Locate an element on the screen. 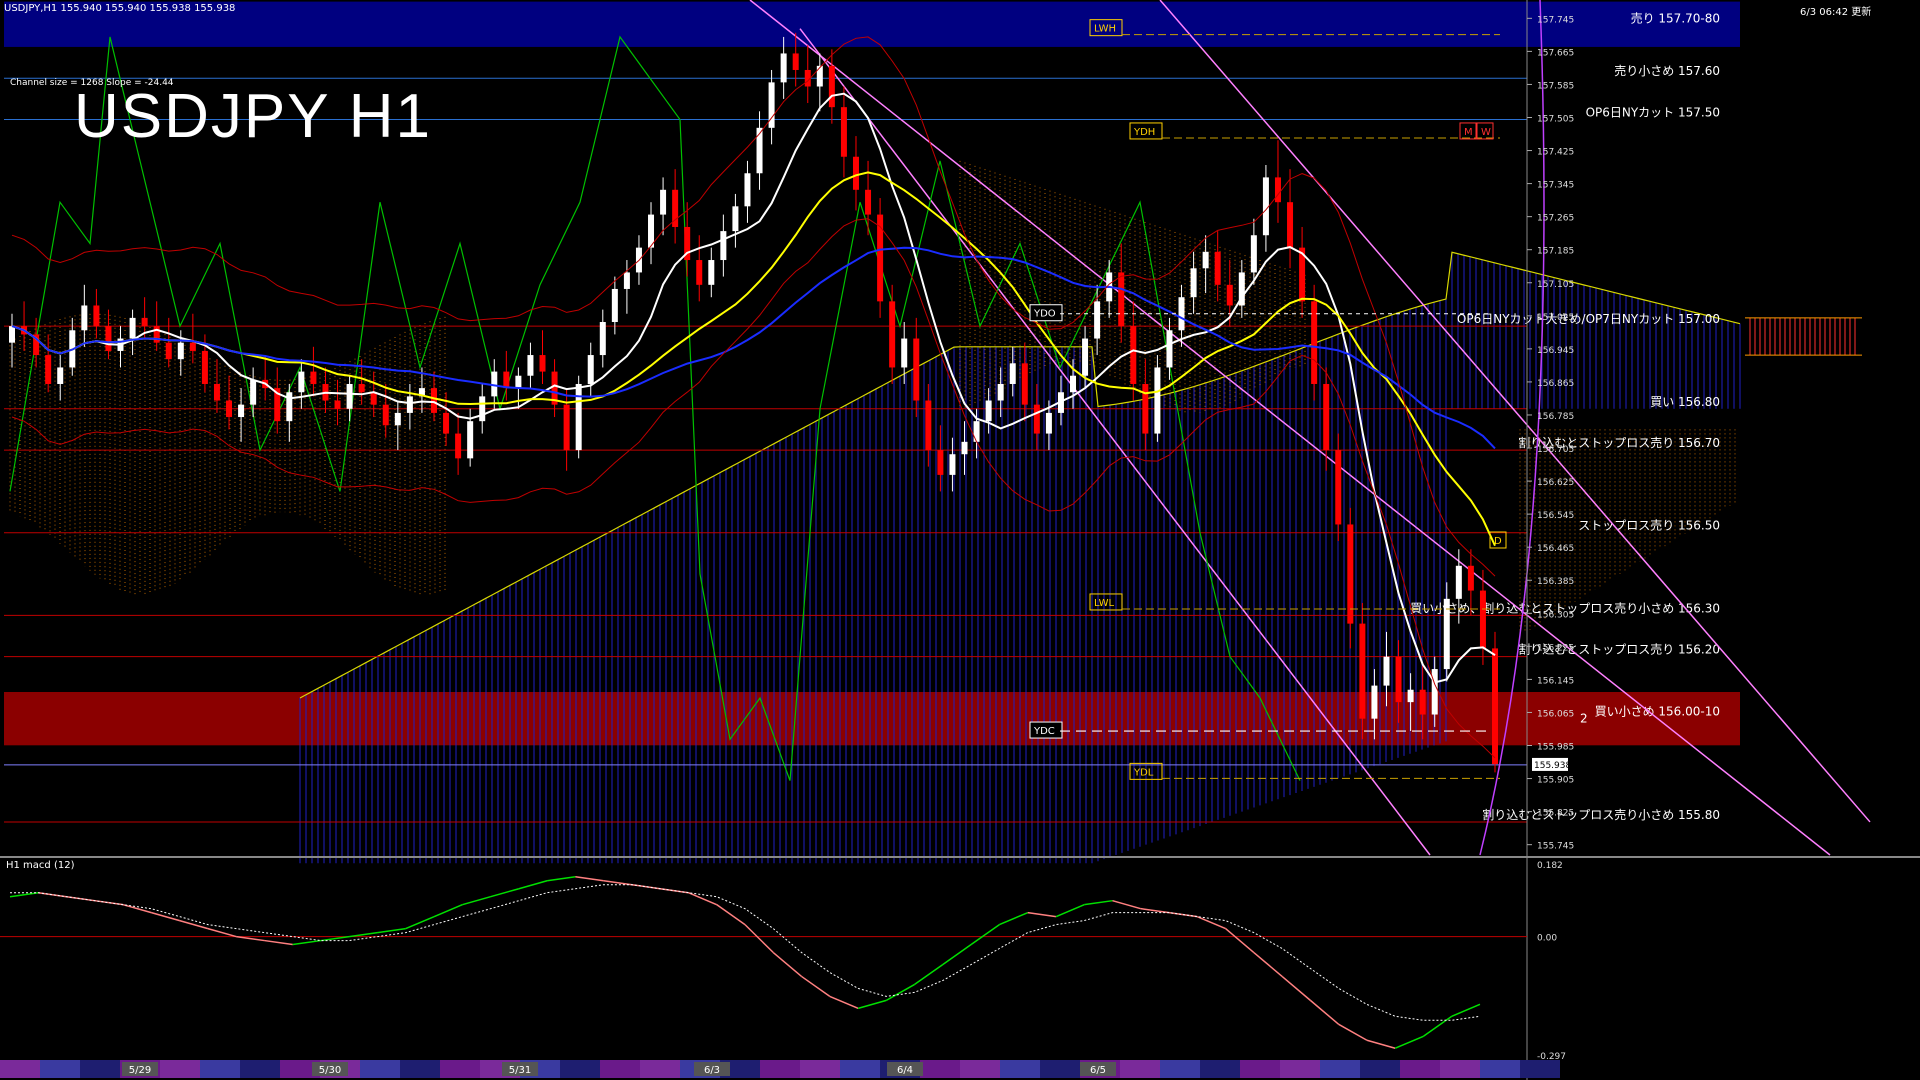 The width and height of the screenshot is (1920, 1080). macd-tick-label: 0.00 is located at coordinates (1547, 939).